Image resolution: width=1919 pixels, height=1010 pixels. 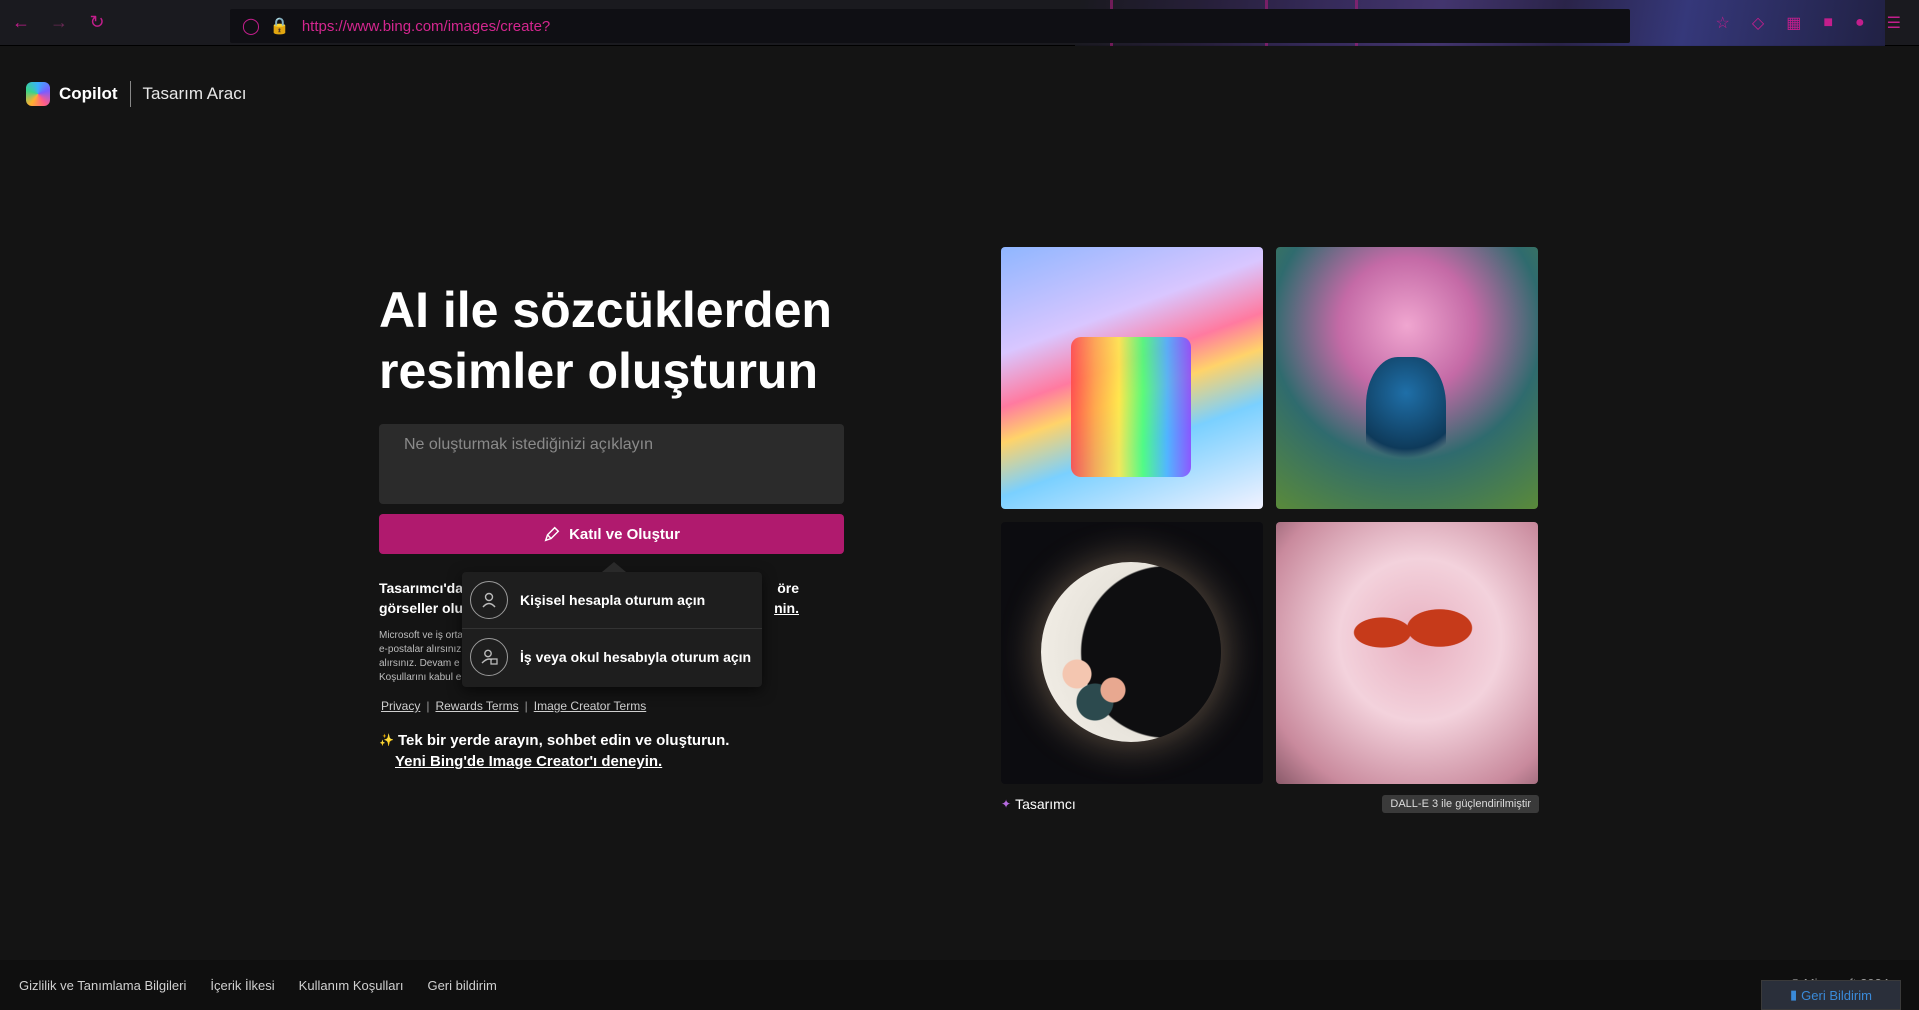 What do you see at coordinates (130, 94) in the screenshot?
I see `header-divider` at bounding box center [130, 94].